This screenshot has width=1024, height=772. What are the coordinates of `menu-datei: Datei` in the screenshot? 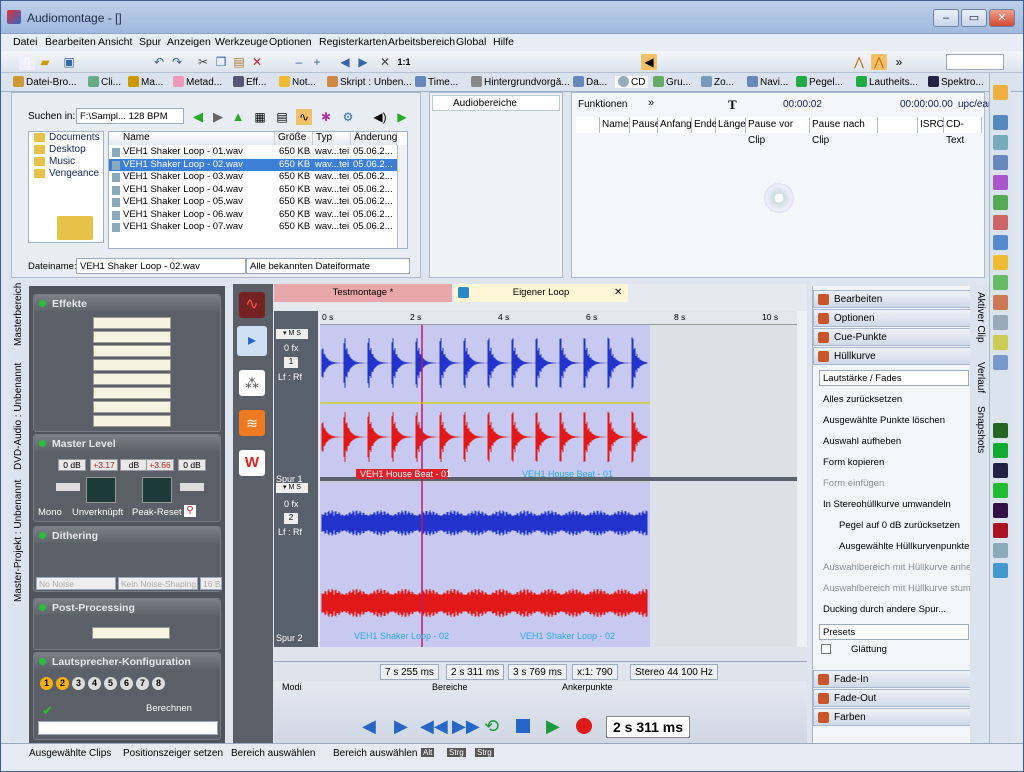 It's located at (25, 42).